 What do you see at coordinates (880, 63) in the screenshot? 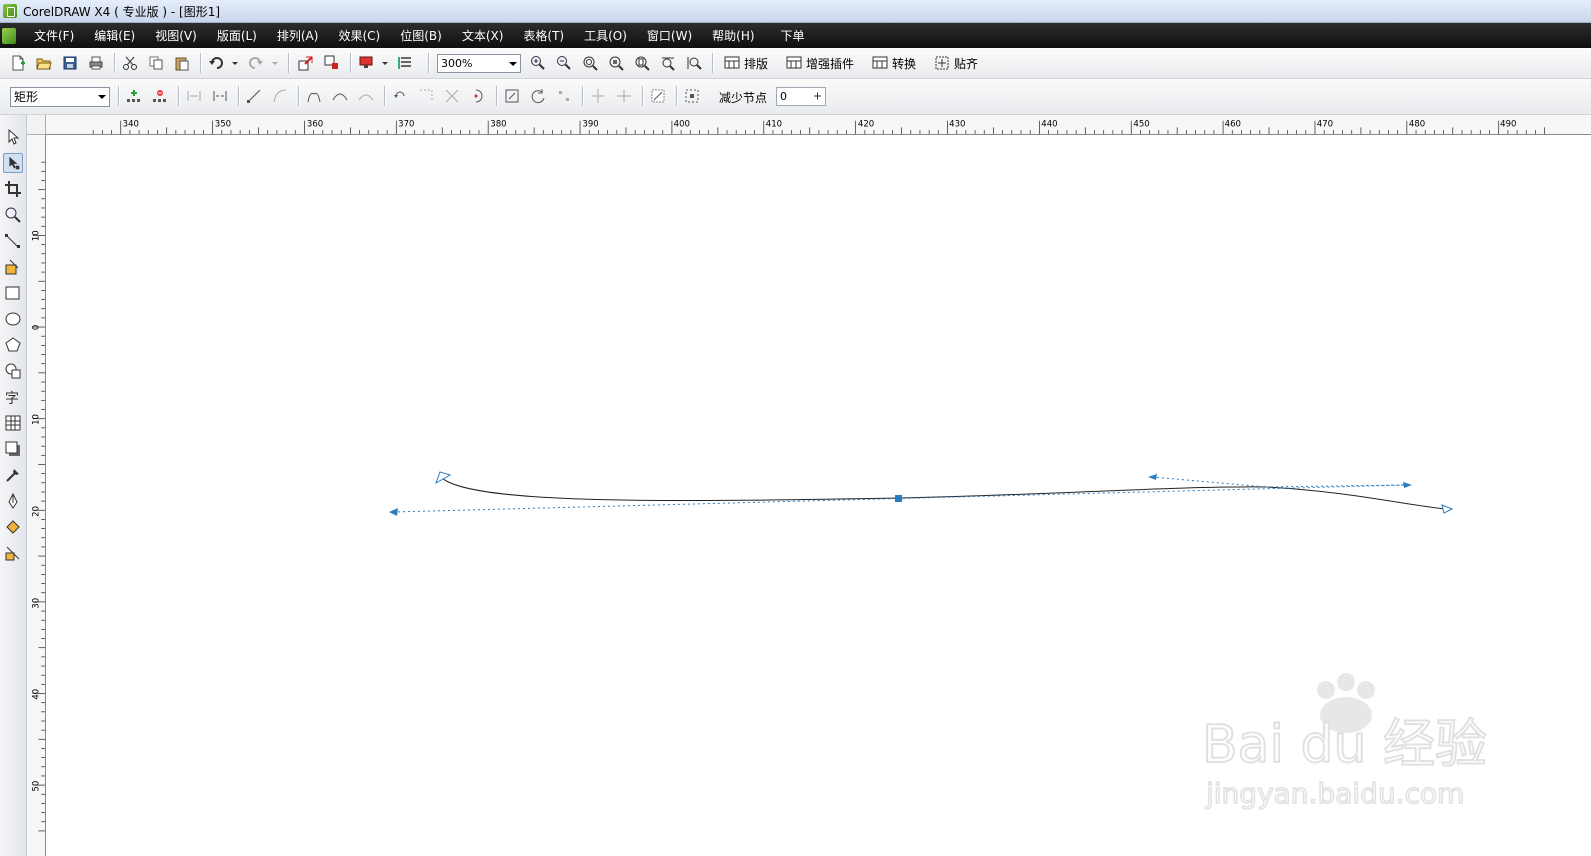
I see `convert-plugin-icon` at bounding box center [880, 63].